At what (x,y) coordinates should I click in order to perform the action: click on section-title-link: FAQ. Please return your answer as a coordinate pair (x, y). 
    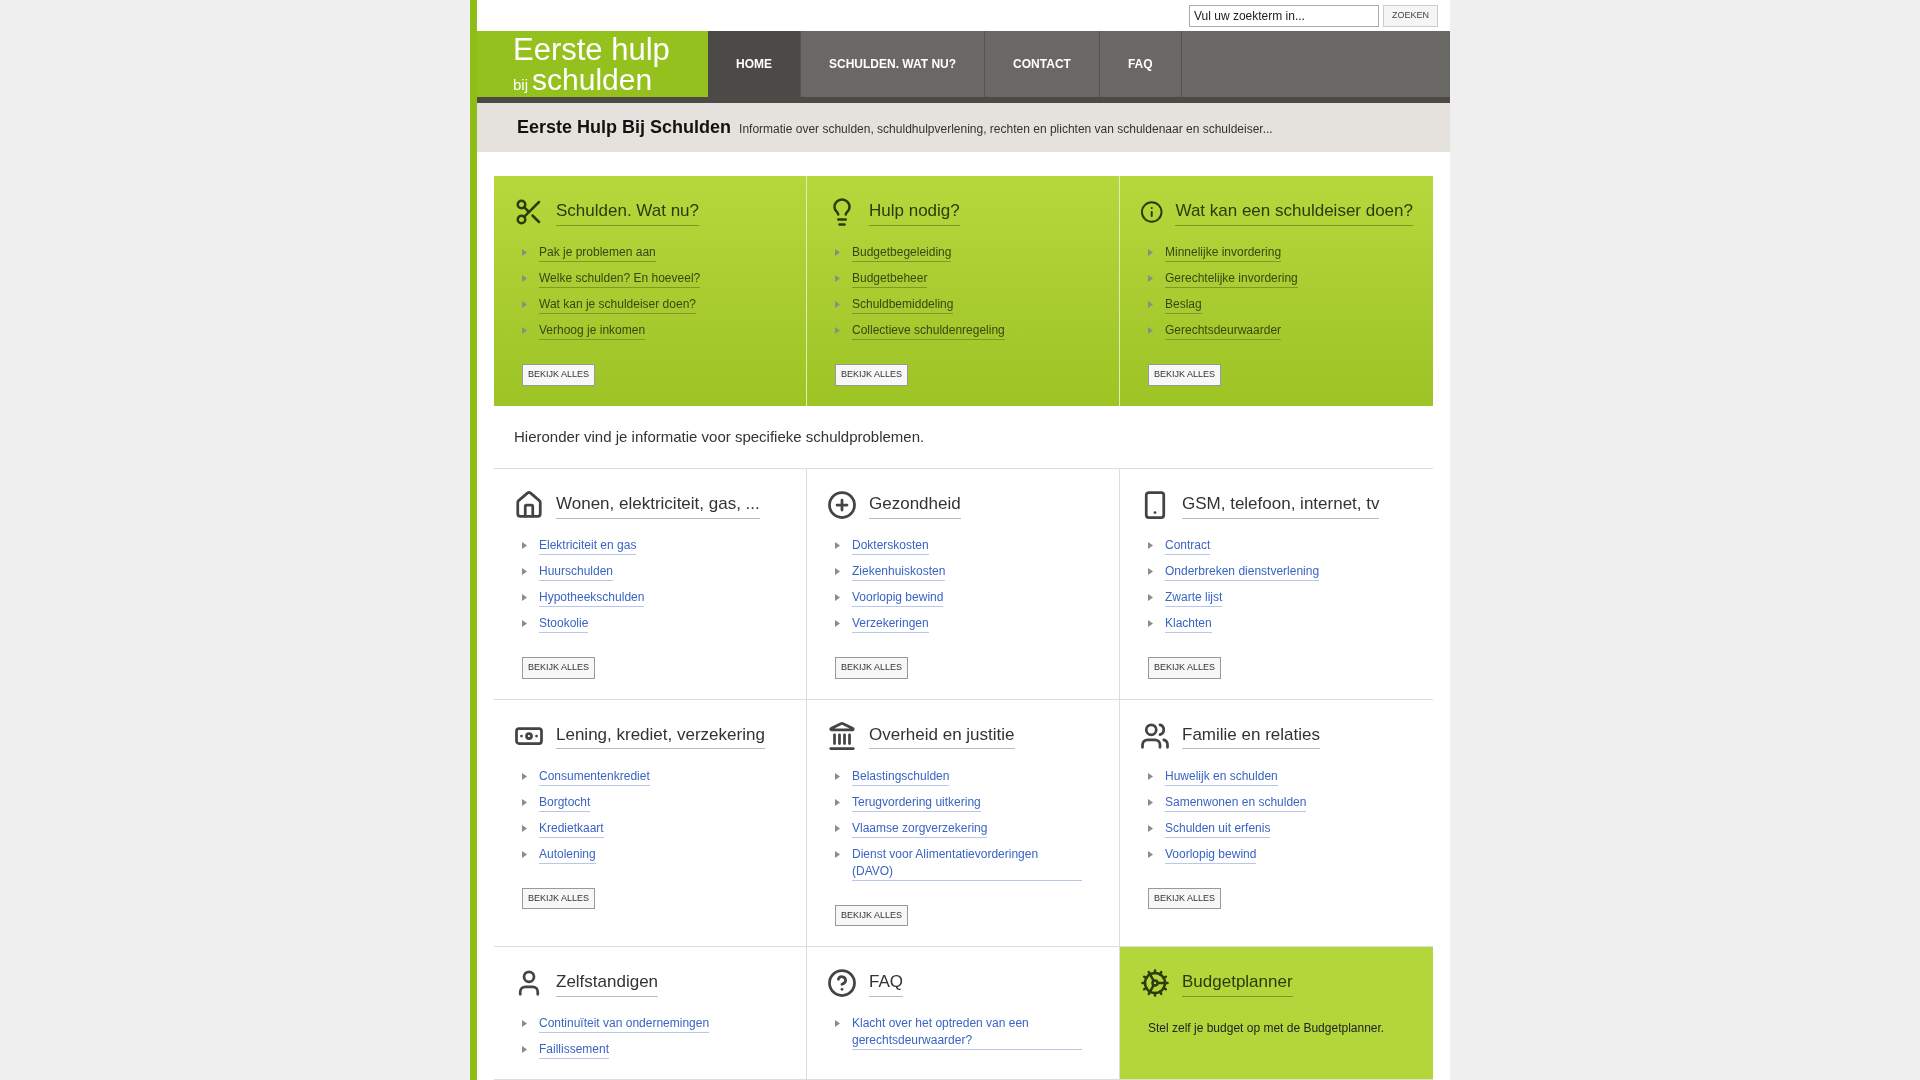
    Looking at the image, I should click on (886, 983).